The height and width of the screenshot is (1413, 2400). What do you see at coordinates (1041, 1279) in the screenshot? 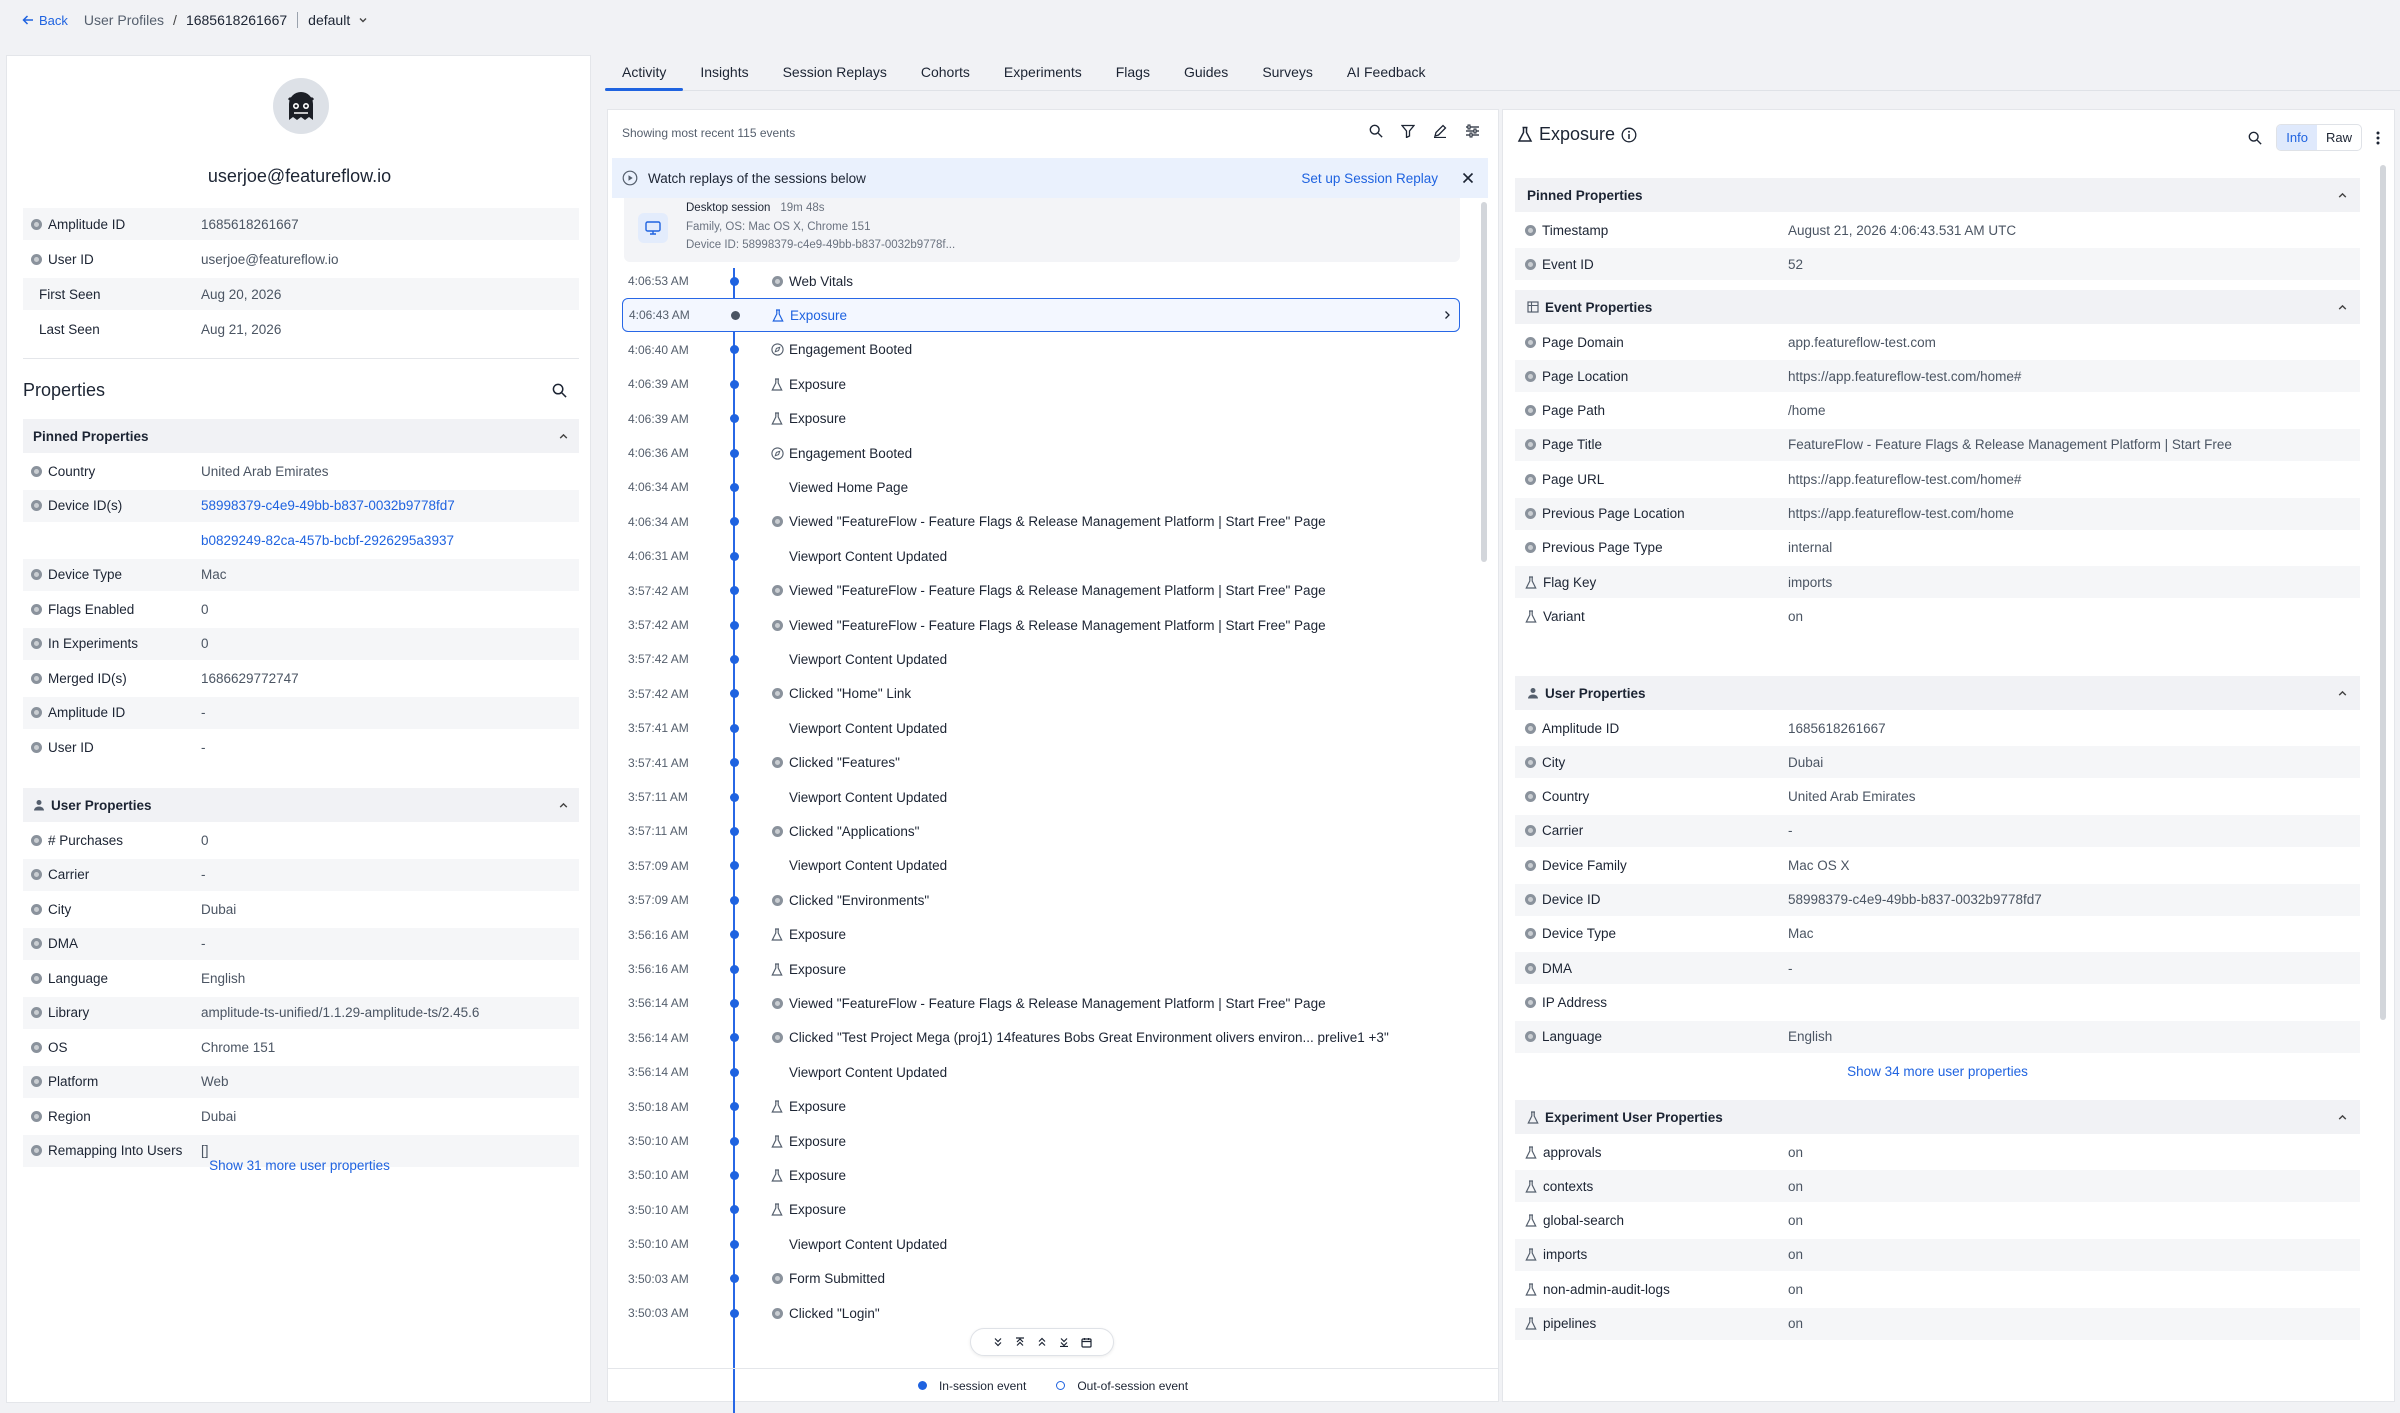
I see `event-row: 3:50:03 AM Form Submitted` at bounding box center [1041, 1279].